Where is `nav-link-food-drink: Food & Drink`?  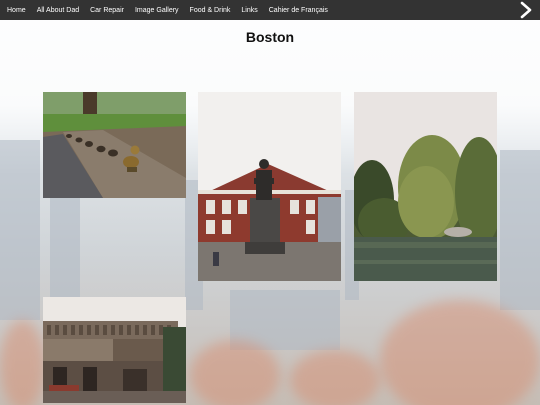 nav-link-food-drink: Food & Drink is located at coordinates (210, 10).